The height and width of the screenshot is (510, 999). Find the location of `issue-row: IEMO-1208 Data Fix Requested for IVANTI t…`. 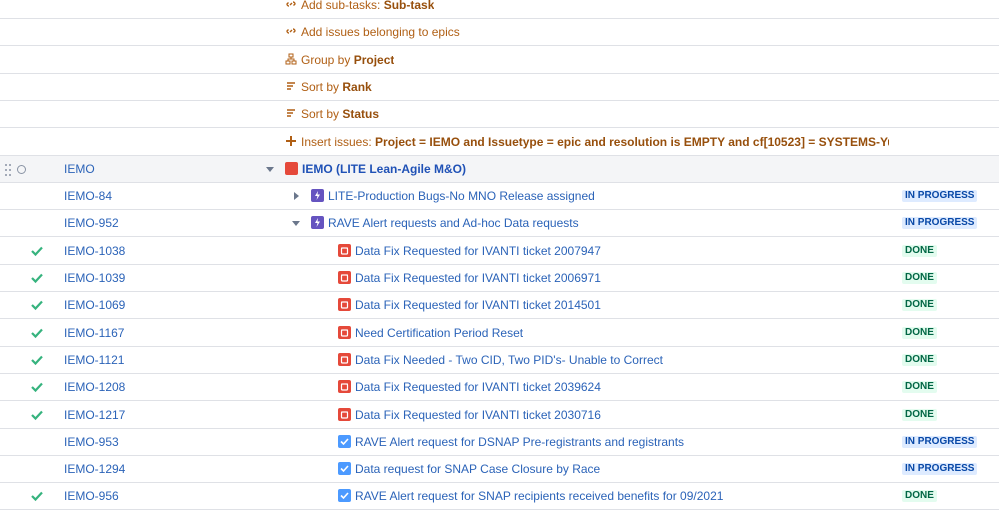

issue-row: IEMO-1208 Data Fix Requested for IVANTI t… is located at coordinates (499, 388).